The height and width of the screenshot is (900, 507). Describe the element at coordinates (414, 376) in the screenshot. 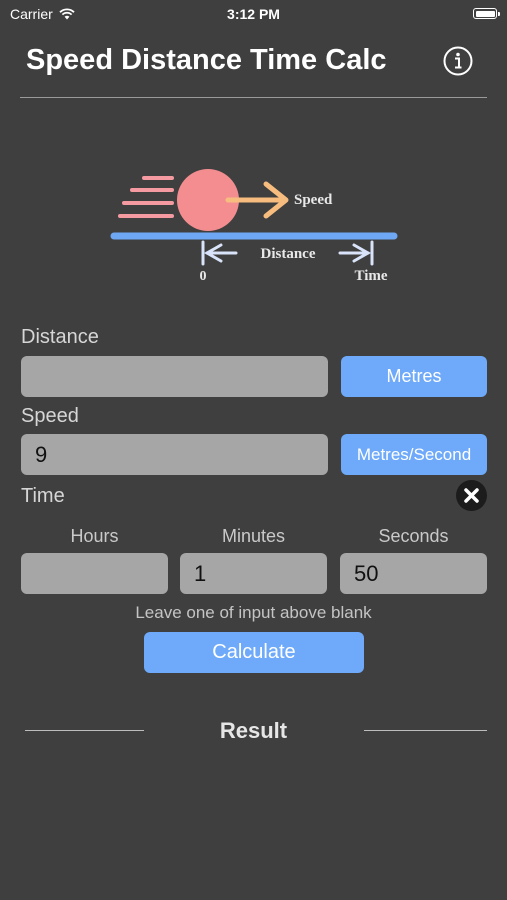

I see `distance-unit-button: Metres` at that location.